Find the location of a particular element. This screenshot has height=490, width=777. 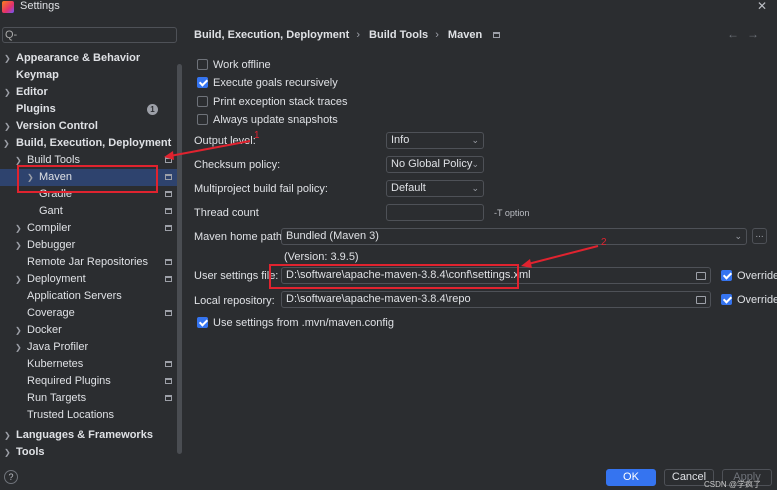

close-icon: ✕ is located at coordinates (762, 6).